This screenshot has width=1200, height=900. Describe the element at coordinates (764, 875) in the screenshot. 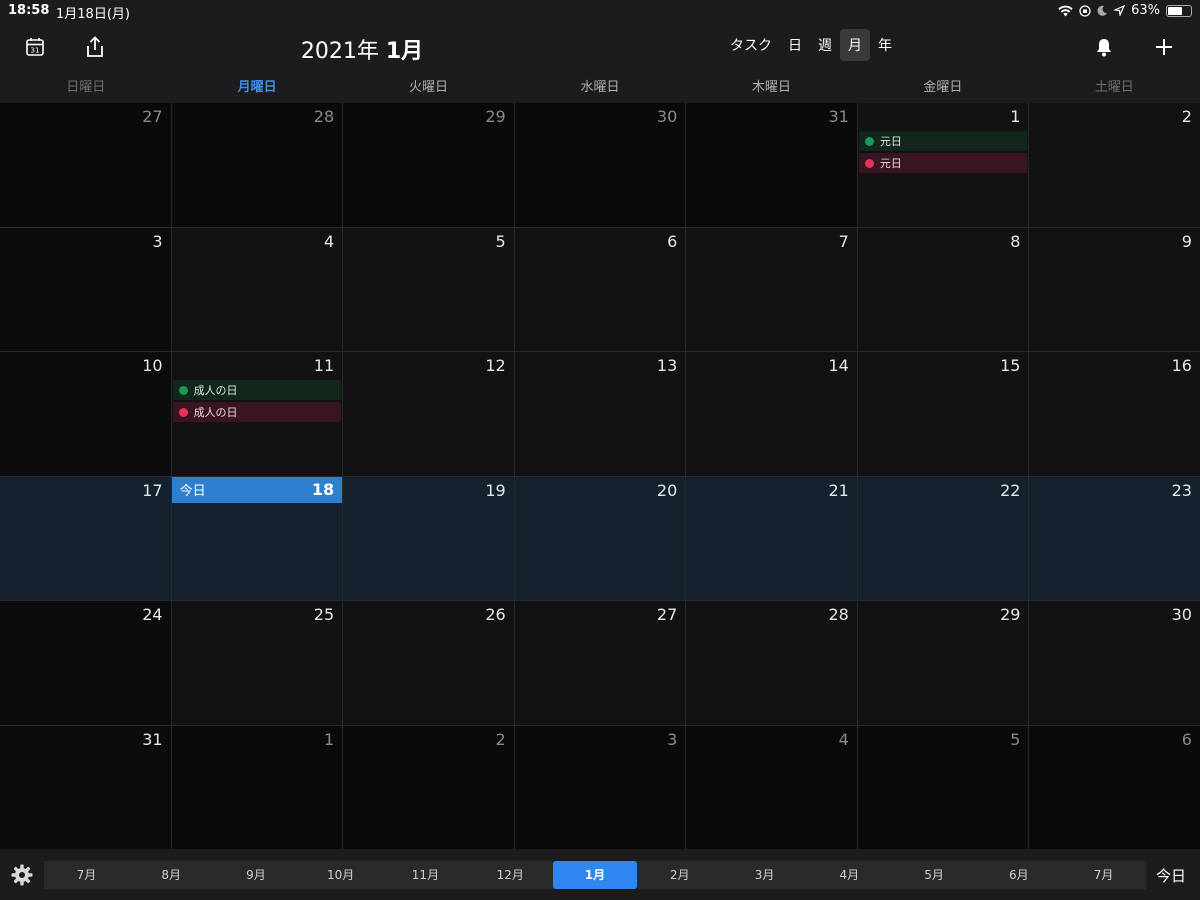

I see `month-strip-item: 3月` at that location.